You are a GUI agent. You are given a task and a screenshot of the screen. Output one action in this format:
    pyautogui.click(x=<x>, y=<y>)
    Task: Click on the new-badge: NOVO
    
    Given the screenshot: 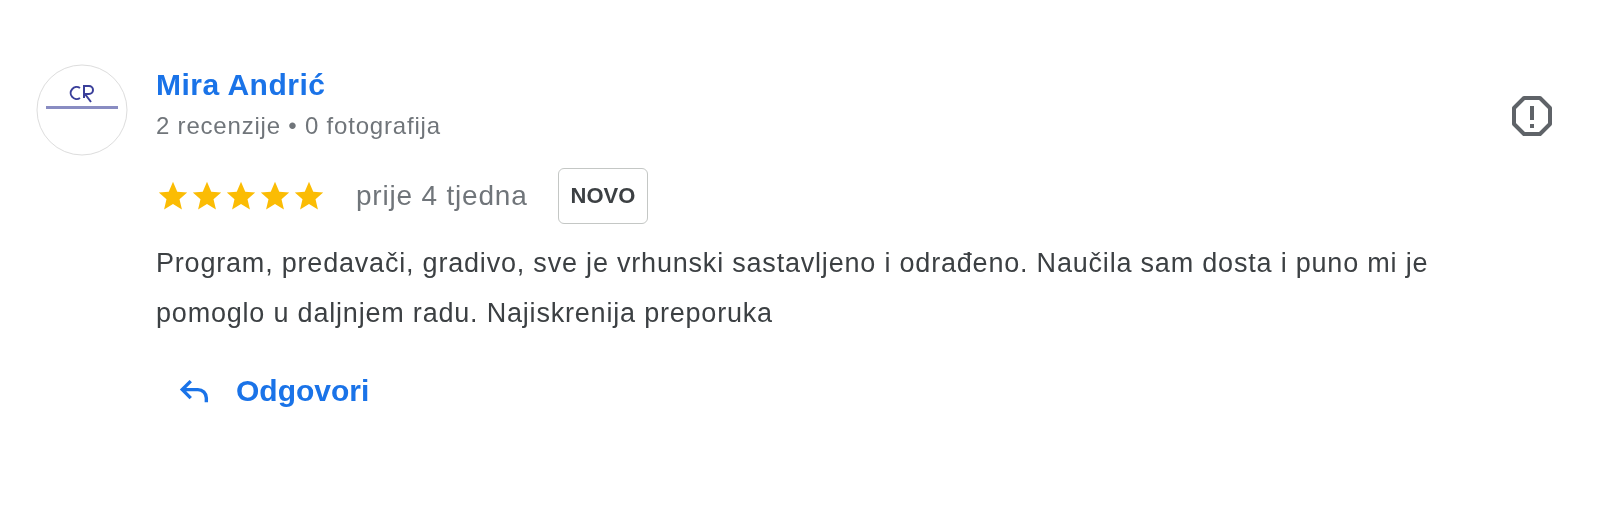 What is the action you would take?
    pyautogui.click(x=603, y=196)
    